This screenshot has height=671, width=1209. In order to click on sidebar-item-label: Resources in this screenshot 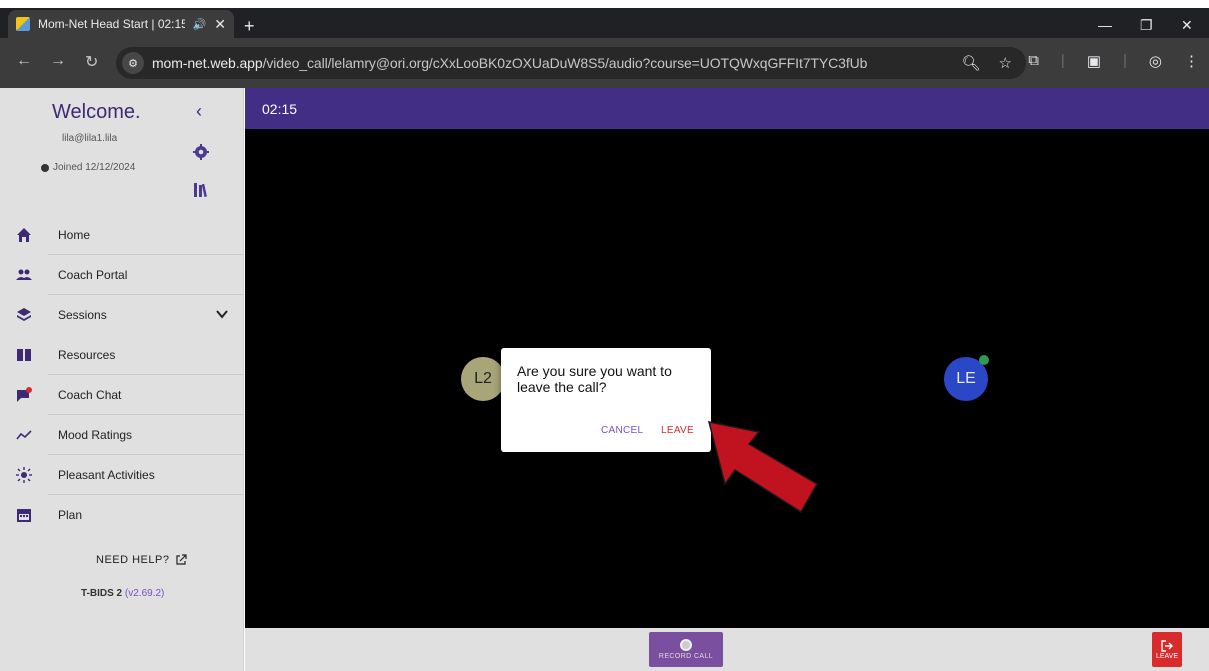, I will do `click(87, 355)`.